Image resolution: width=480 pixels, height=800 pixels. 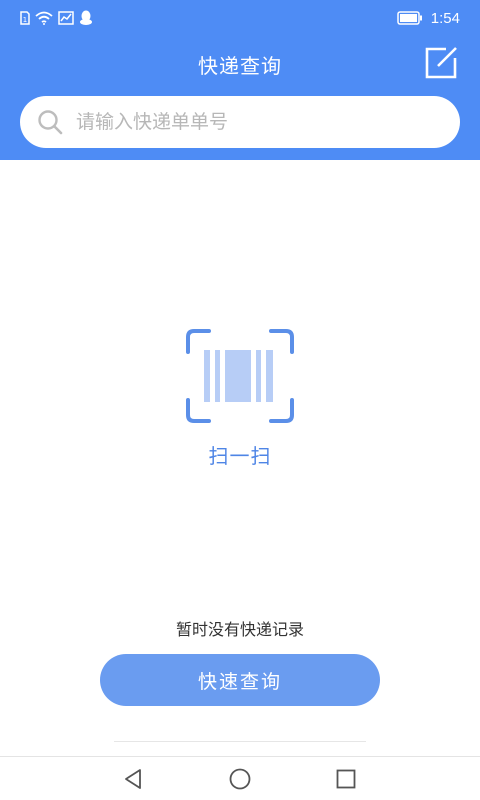 I want to click on search-box, so click(x=240, y=122).